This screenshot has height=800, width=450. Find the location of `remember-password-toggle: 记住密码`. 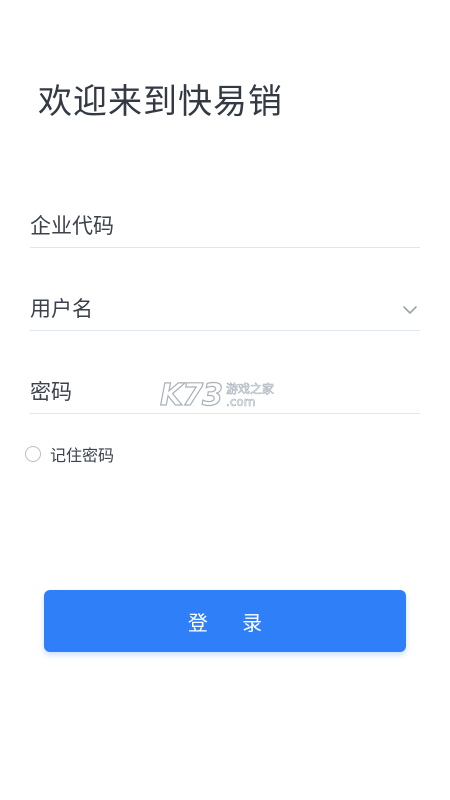

remember-password-toggle: 记住密码 is located at coordinates (69, 454).